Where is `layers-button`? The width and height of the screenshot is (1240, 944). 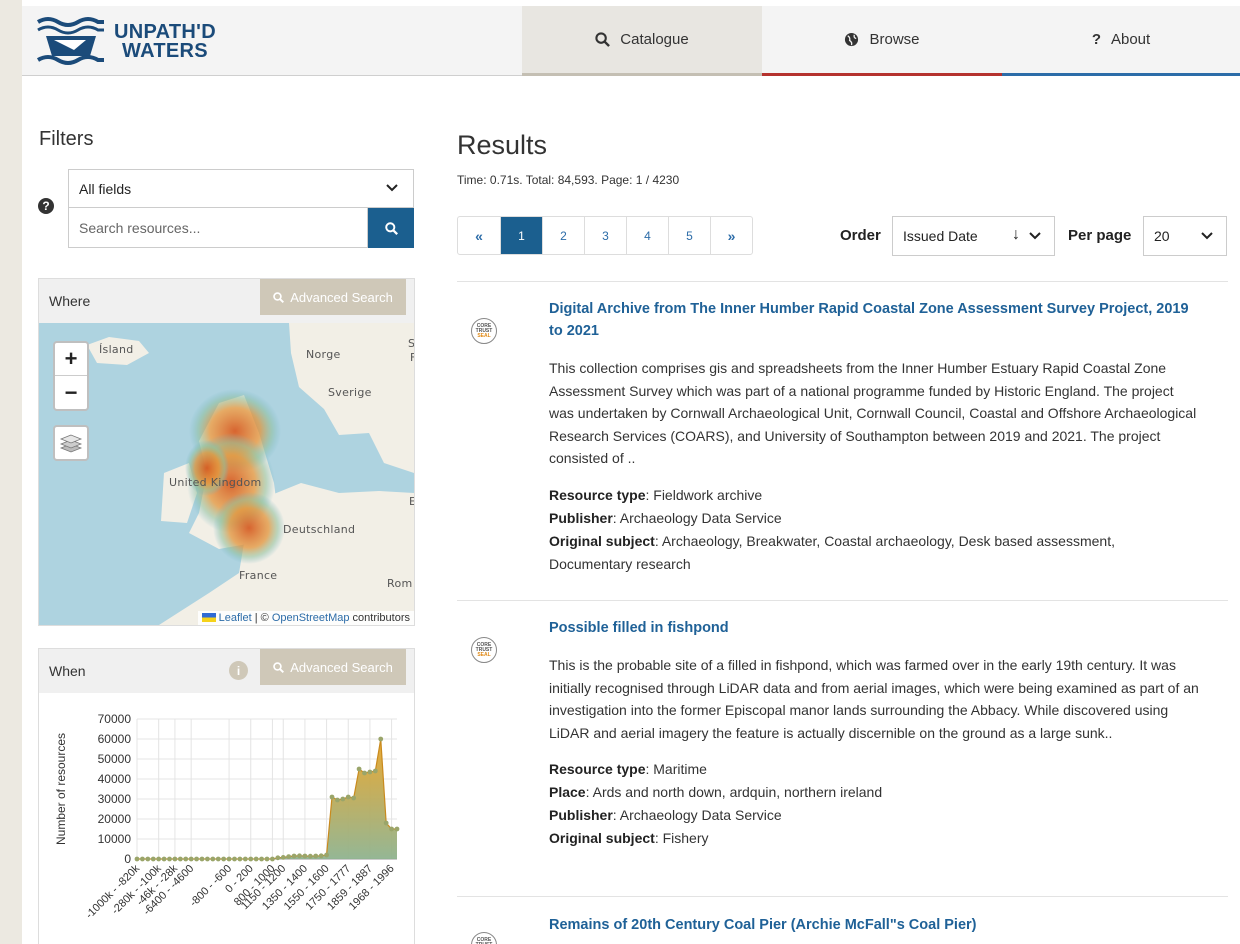 layers-button is located at coordinates (71, 443).